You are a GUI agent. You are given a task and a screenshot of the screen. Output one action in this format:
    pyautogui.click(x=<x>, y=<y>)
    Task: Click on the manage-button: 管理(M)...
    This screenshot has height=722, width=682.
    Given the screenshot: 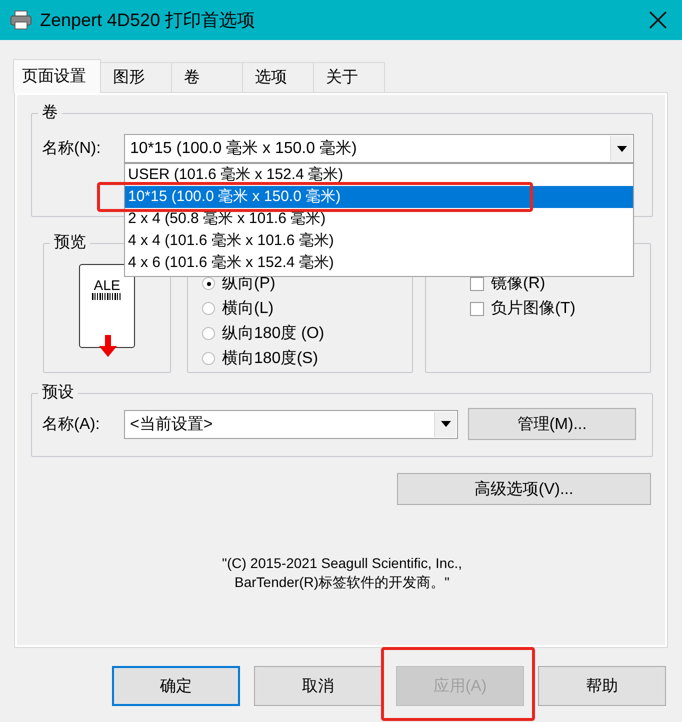 What is the action you would take?
    pyautogui.click(x=552, y=424)
    